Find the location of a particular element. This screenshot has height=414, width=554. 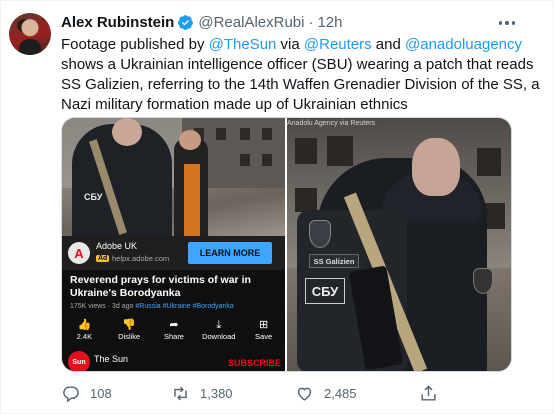

verified-badge-icon is located at coordinates (186, 22).